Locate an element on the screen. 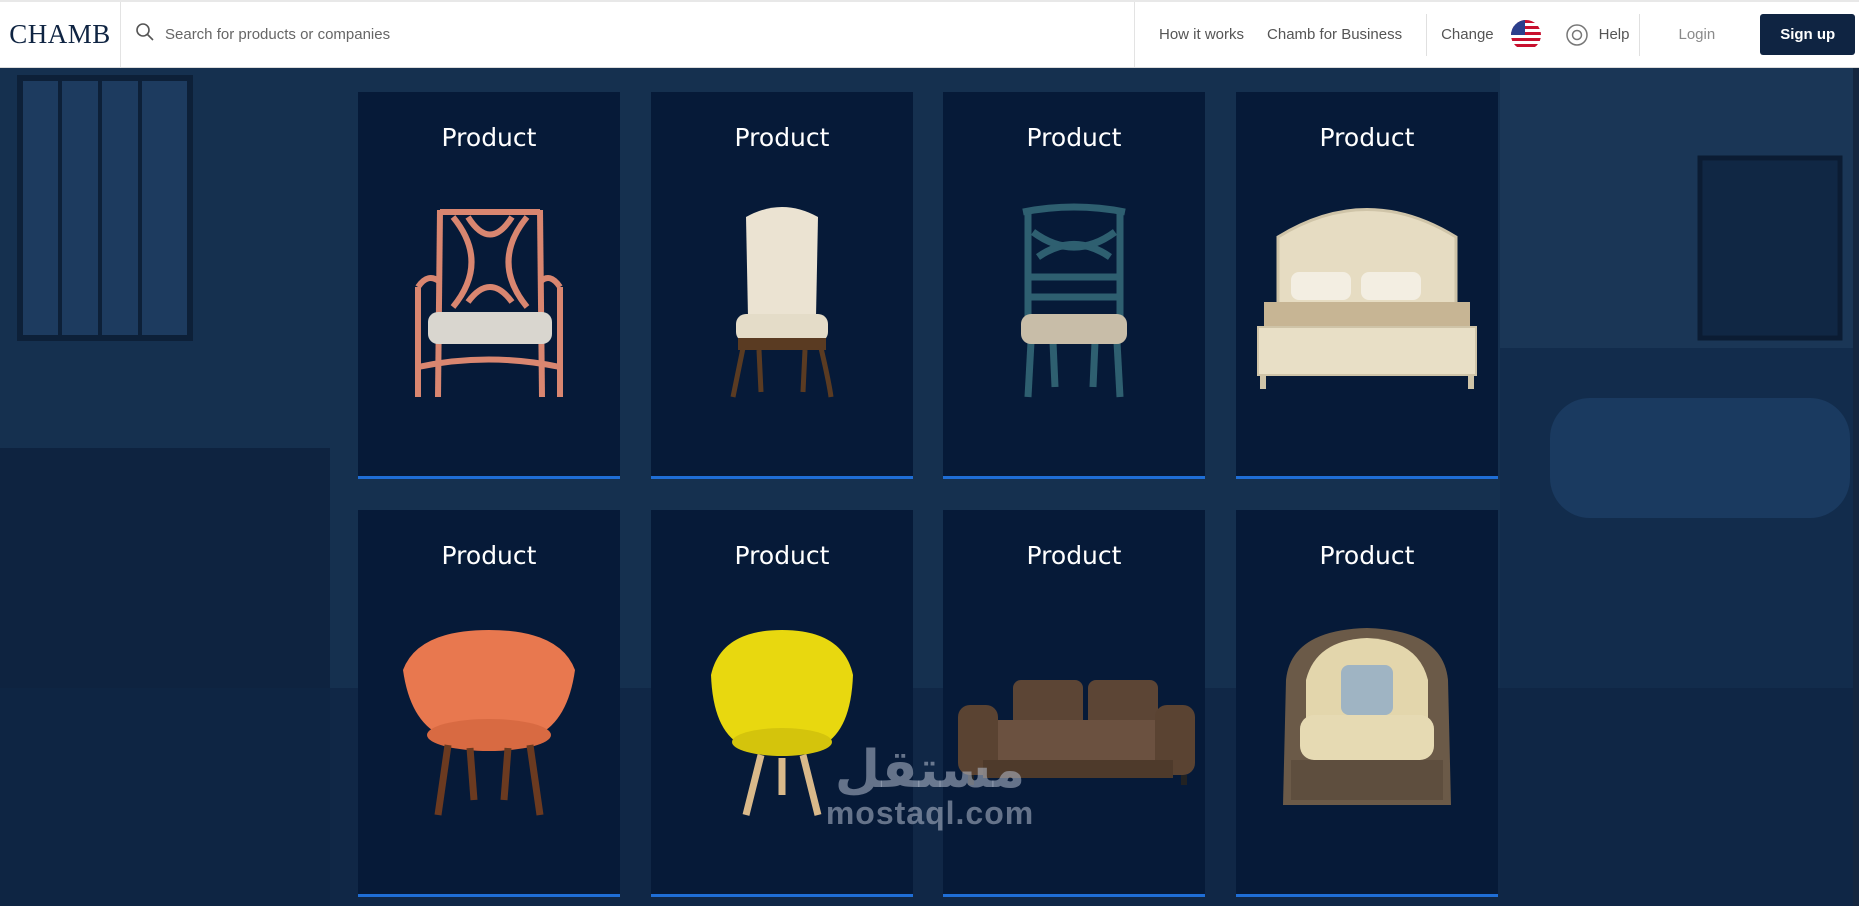 This screenshot has height=906, width=1859. login-link: Login is located at coordinates (1696, 34).